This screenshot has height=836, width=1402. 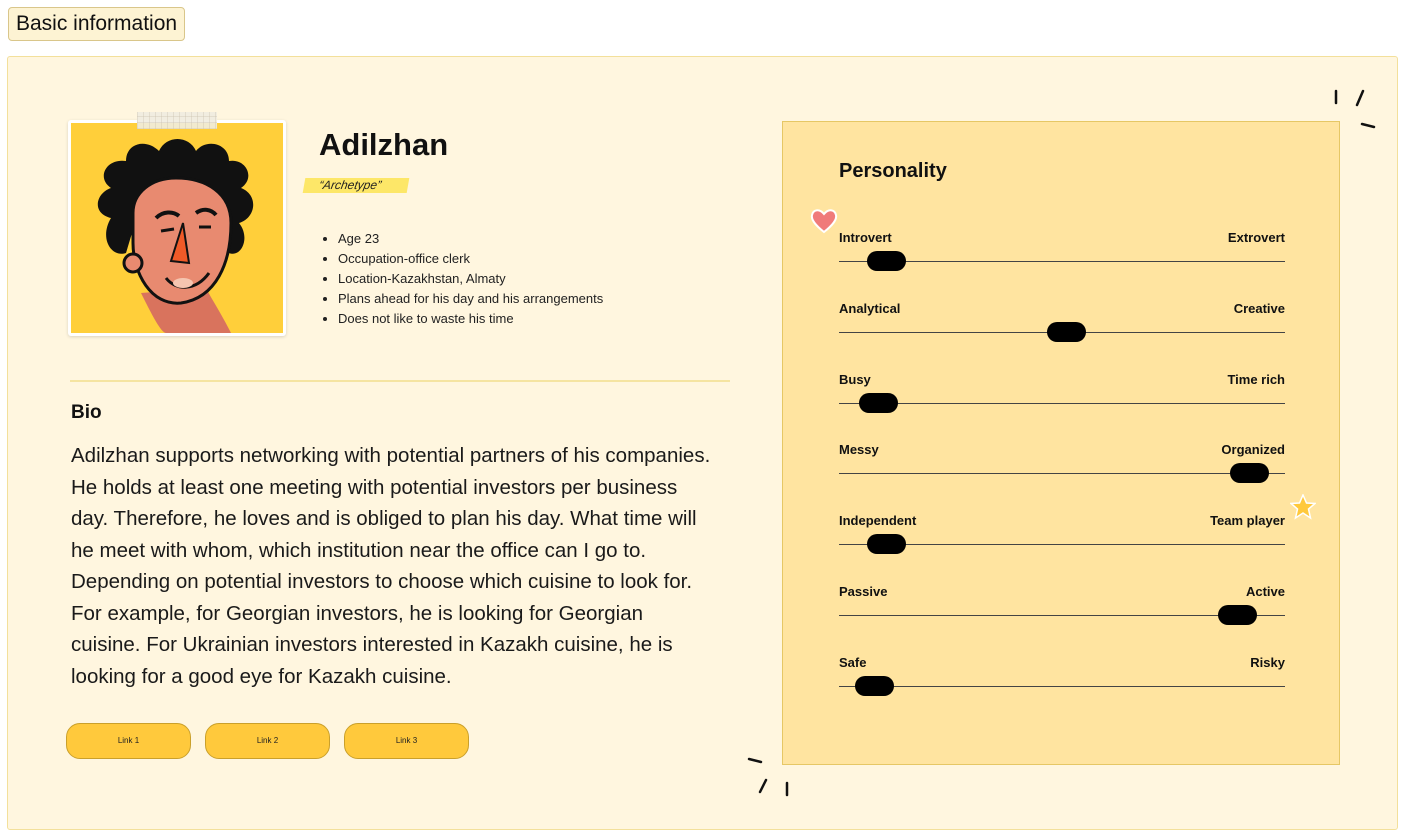 What do you see at coordinates (855, 379) in the screenshot?
I see `trait-left-label: Busy` at bounding box center [855, 379].